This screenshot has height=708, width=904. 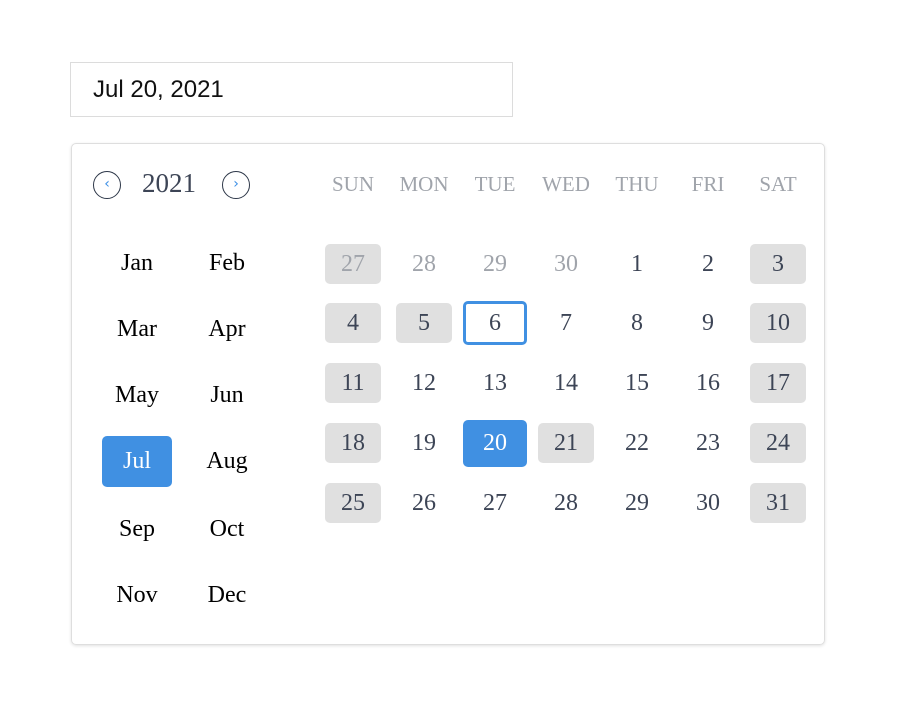 I want to click on day-cell: 5, so click(x=424, y=323).